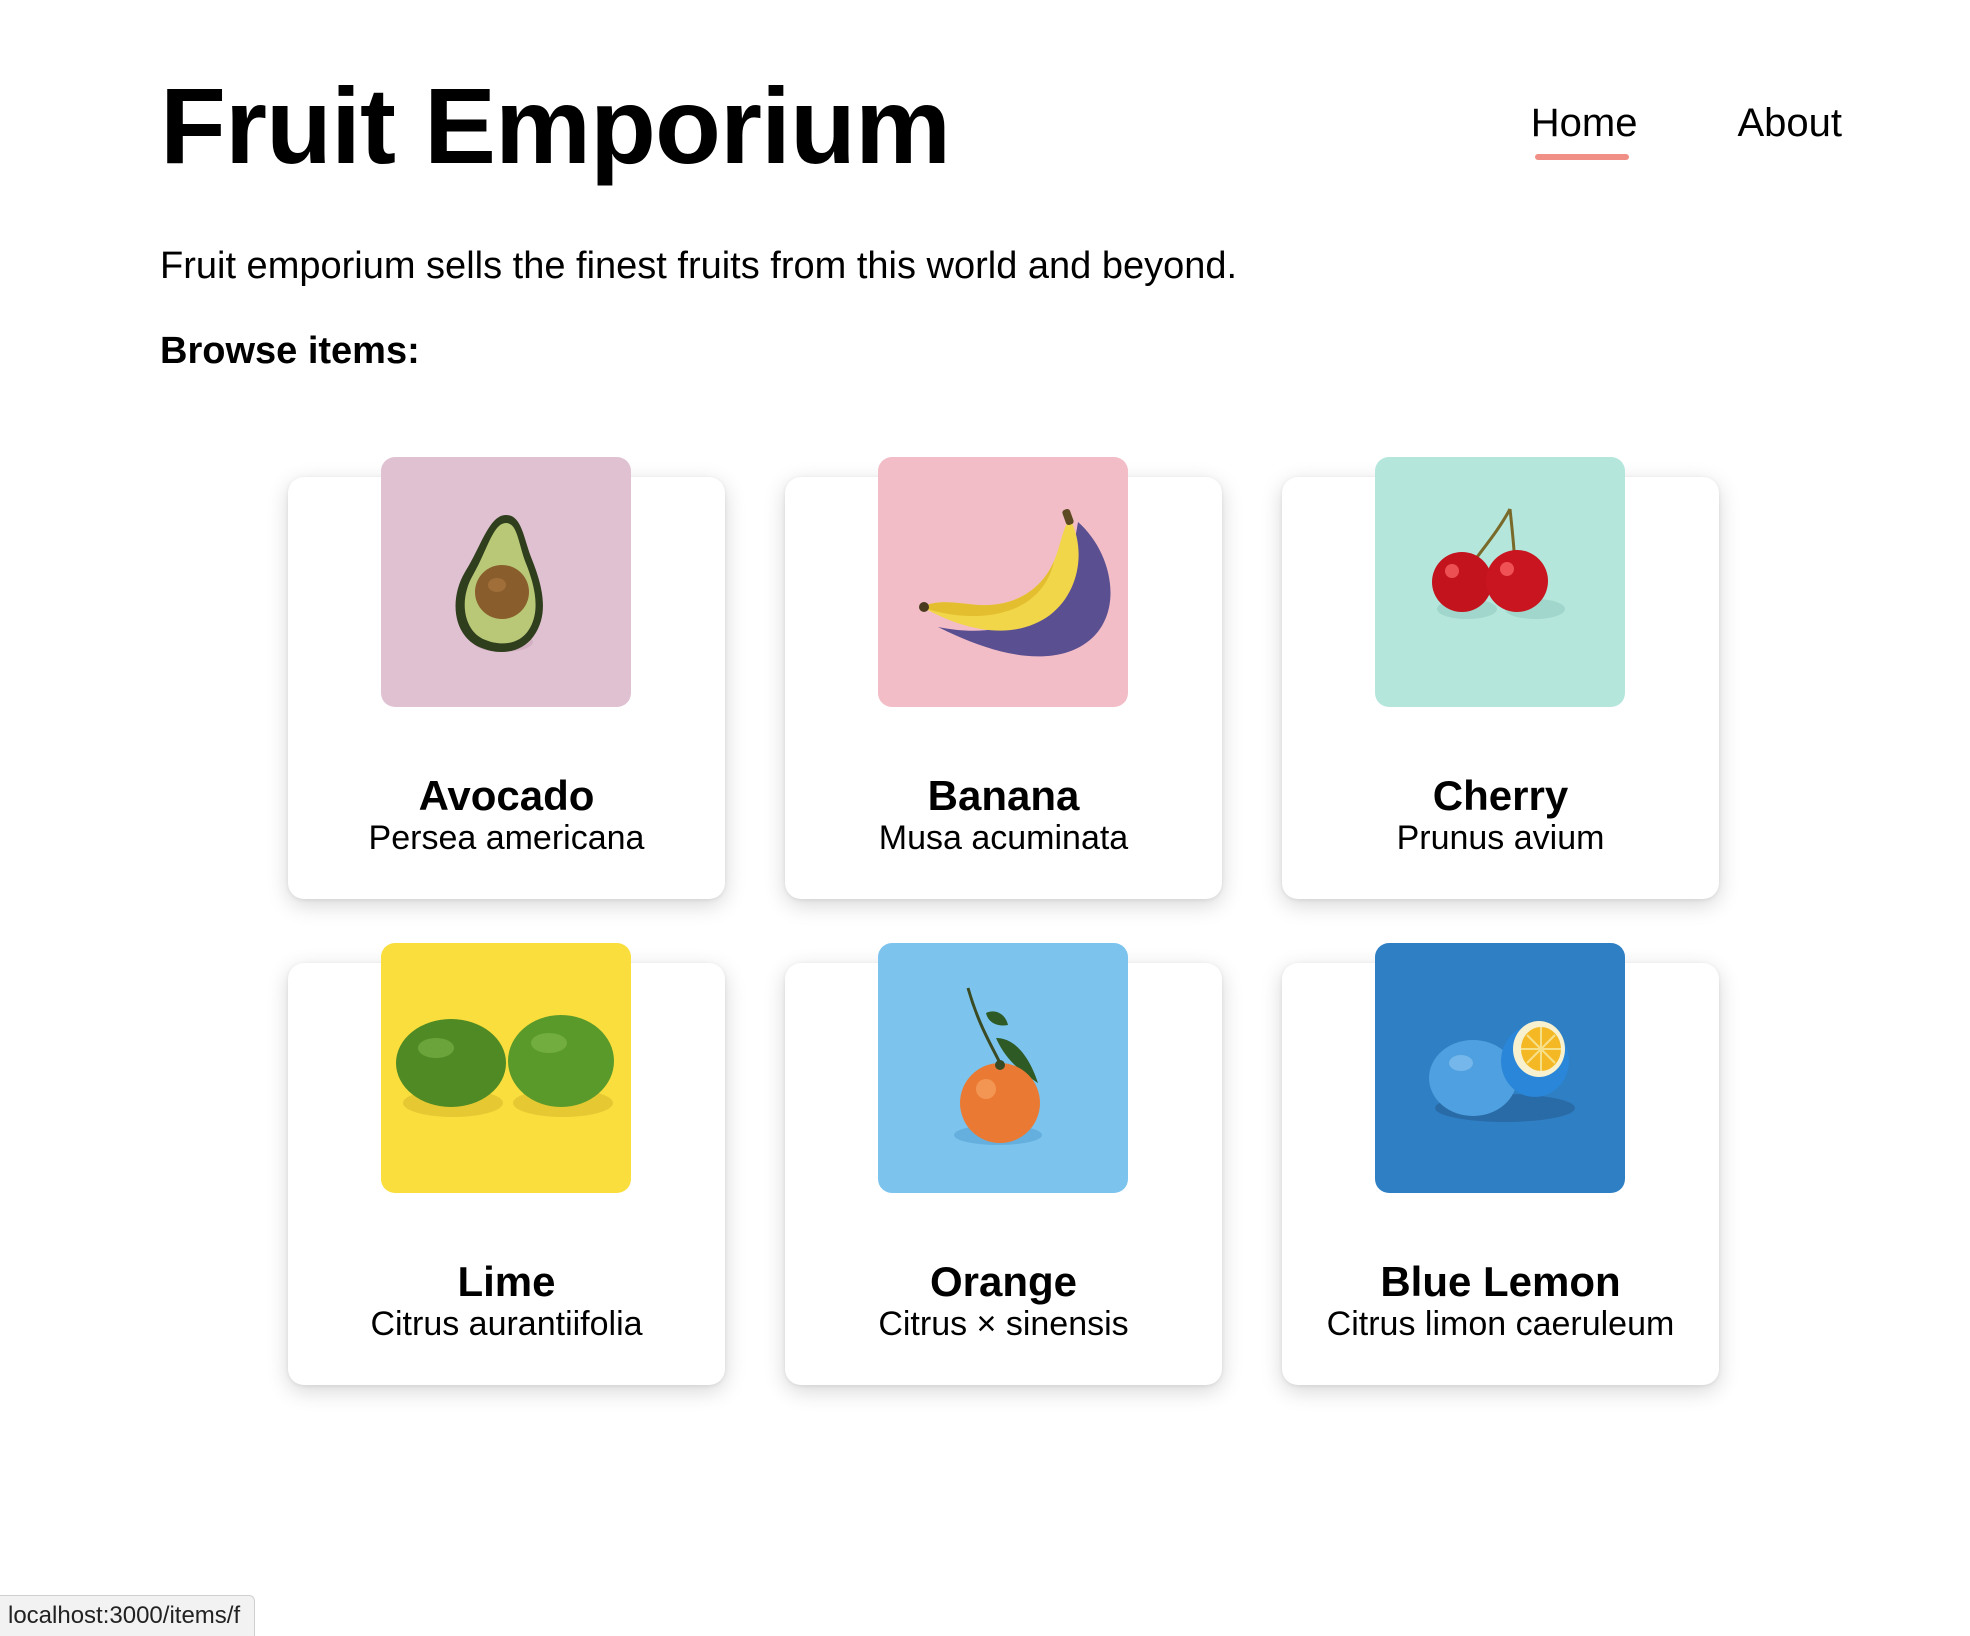 This screenshot has width=1970, height=1636. I want to click on product-card-blue-lemon: Blue Lemon Citrus limon caeruleum, so click(1500, 1174).